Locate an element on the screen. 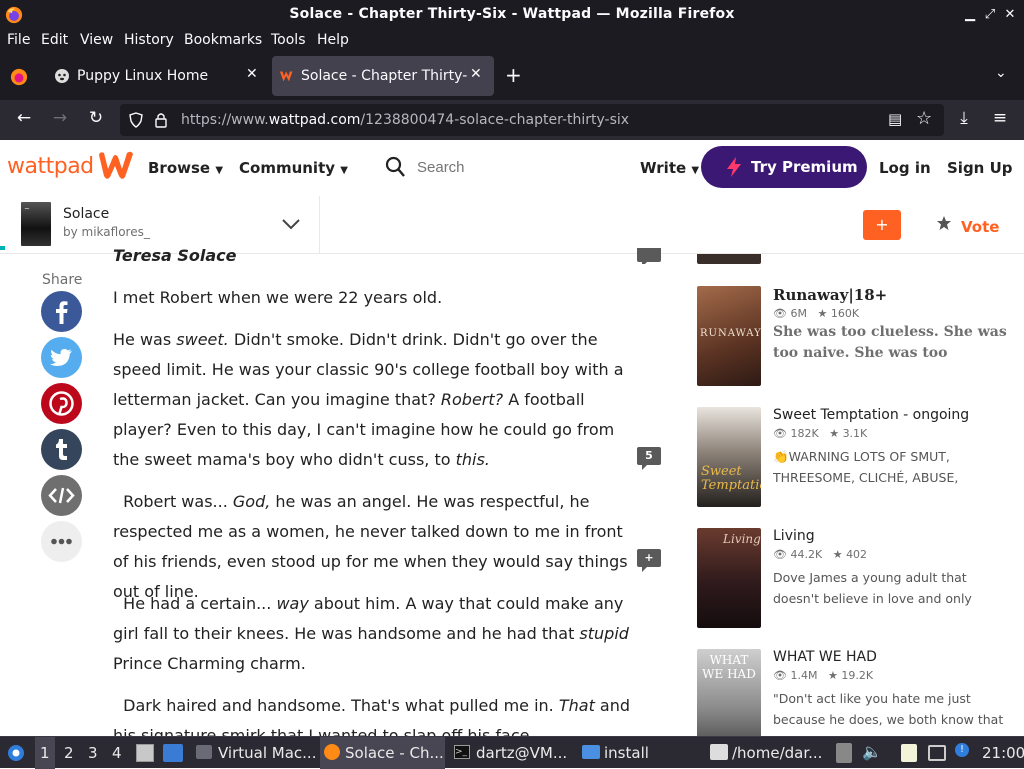 This screenshot has width=1024, height=769. network-icon is located at coordinates (937, 753).